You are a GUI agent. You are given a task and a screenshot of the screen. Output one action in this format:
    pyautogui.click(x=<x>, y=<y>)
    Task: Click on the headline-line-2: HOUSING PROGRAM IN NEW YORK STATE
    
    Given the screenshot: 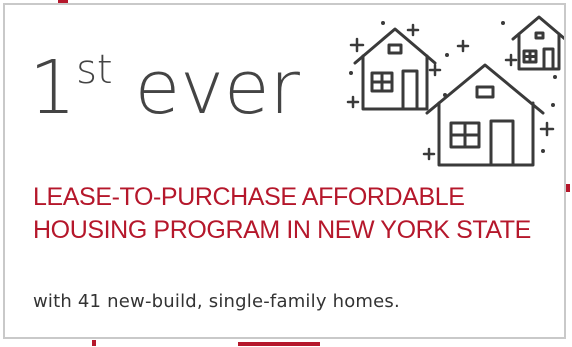 What is the action you would take?
    pyautogui.click(x=282, y=230)
    